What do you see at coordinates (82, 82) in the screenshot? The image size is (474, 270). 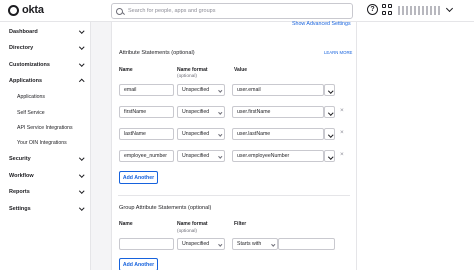 I see `chevron-up-icon` at bounding box center [82, 82].